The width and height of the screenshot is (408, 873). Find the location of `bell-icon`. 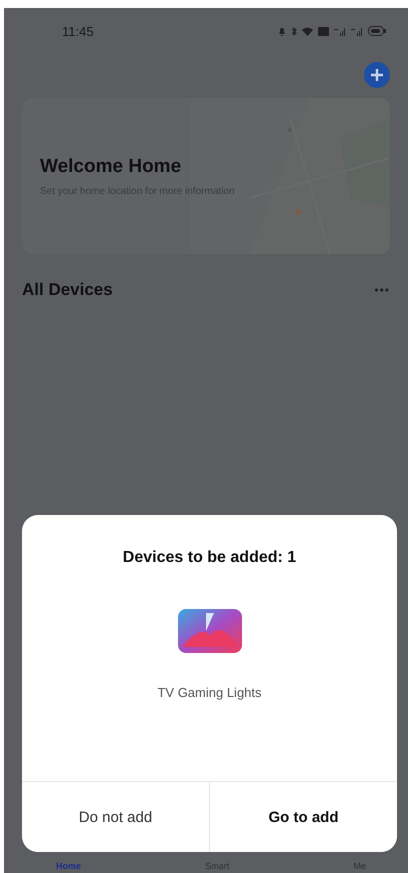

bell-icon is located at coordinates (282, 31).